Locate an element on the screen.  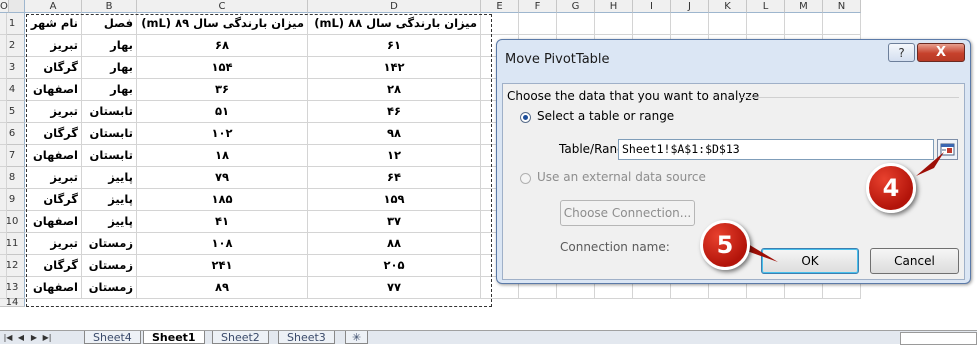
last-sheet-icon: ▶| is located at coordinates (47, 337).